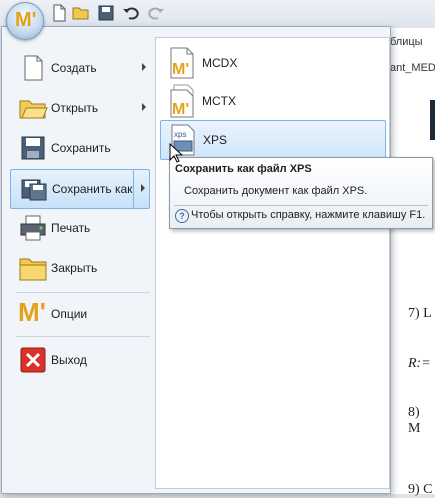 The height and width of the screenshot is (498, 435). I want to click on menu-item-print: Печать, so click(80, 228).